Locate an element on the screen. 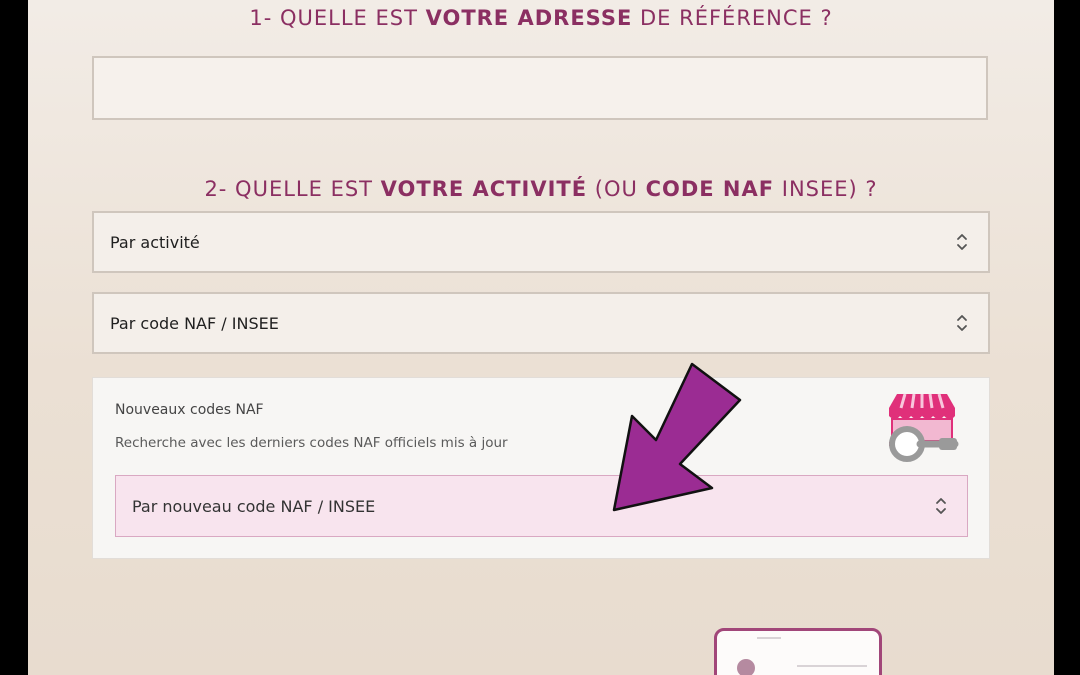  question-1-prefix: 1- QUELLE EST is located at coordinates (337, 18).